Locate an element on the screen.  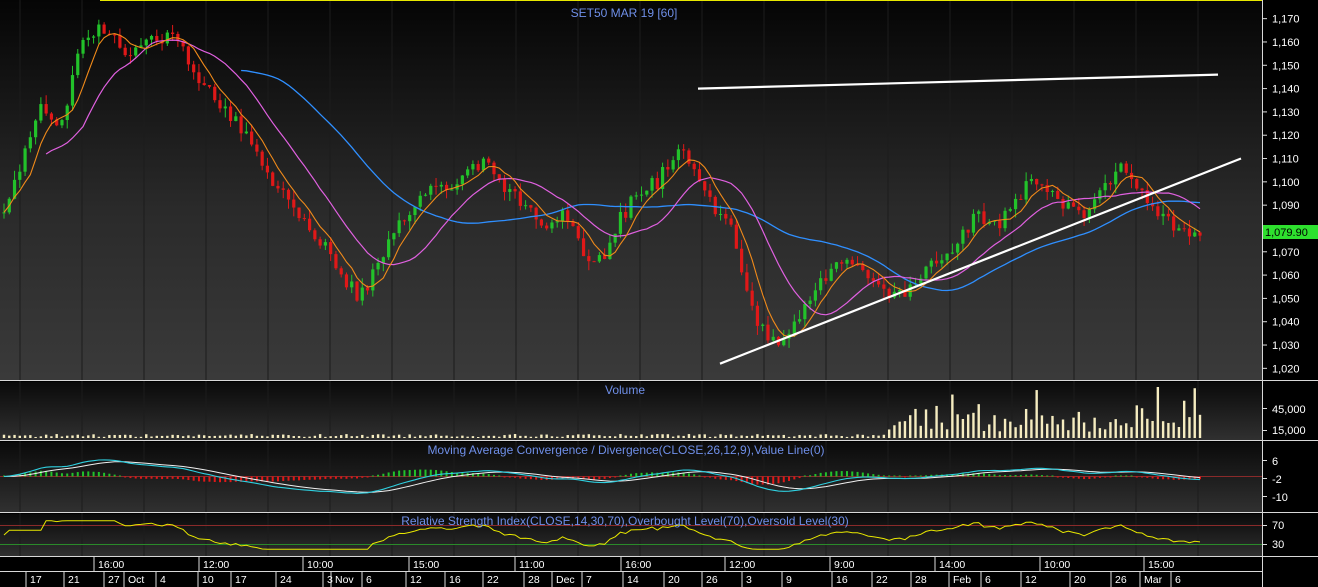
price-tick-label: 1,170 is located at coordinates (1286, 20).